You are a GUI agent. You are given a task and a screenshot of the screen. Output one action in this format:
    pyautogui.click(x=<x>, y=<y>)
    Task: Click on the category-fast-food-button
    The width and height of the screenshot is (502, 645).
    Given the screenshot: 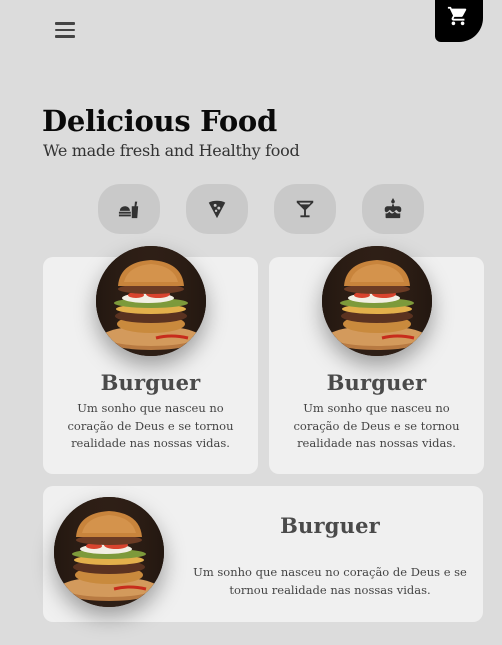 What is the action you would take?
    pyautogui.click(x=129, y=209)
    